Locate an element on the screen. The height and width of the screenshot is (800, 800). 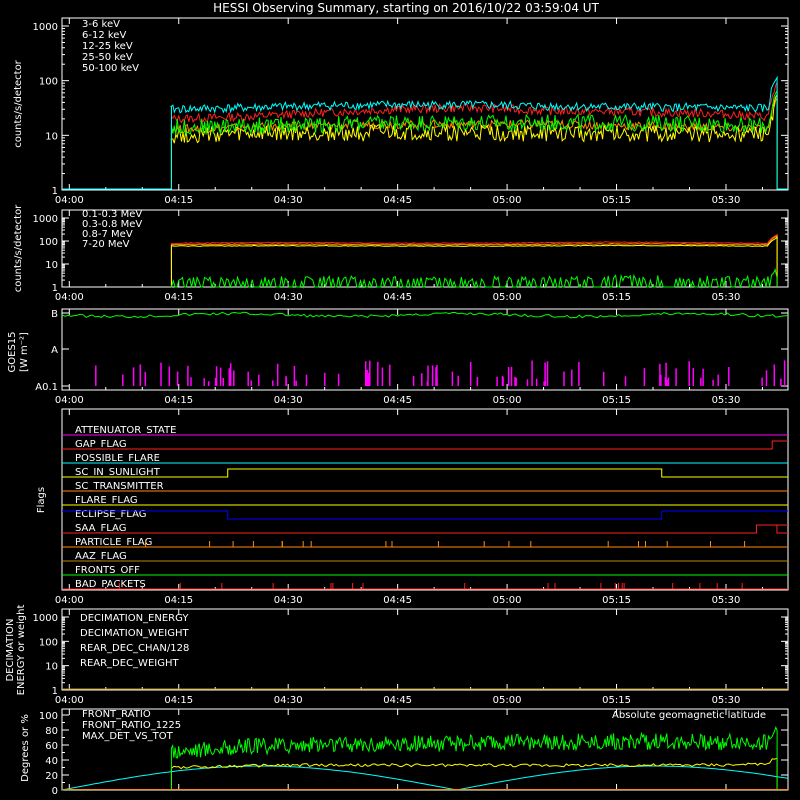
legend-entry: 12-25 keV is located at coordinates (107, 46).